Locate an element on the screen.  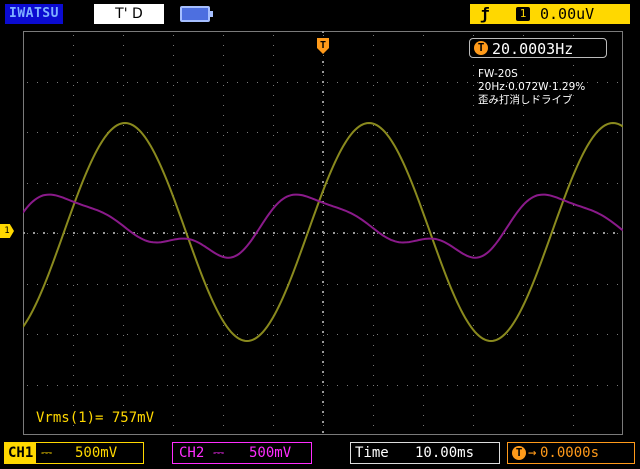
trigger-settings: ƒ 1 0.00uV is located at coordinates (550, 14).